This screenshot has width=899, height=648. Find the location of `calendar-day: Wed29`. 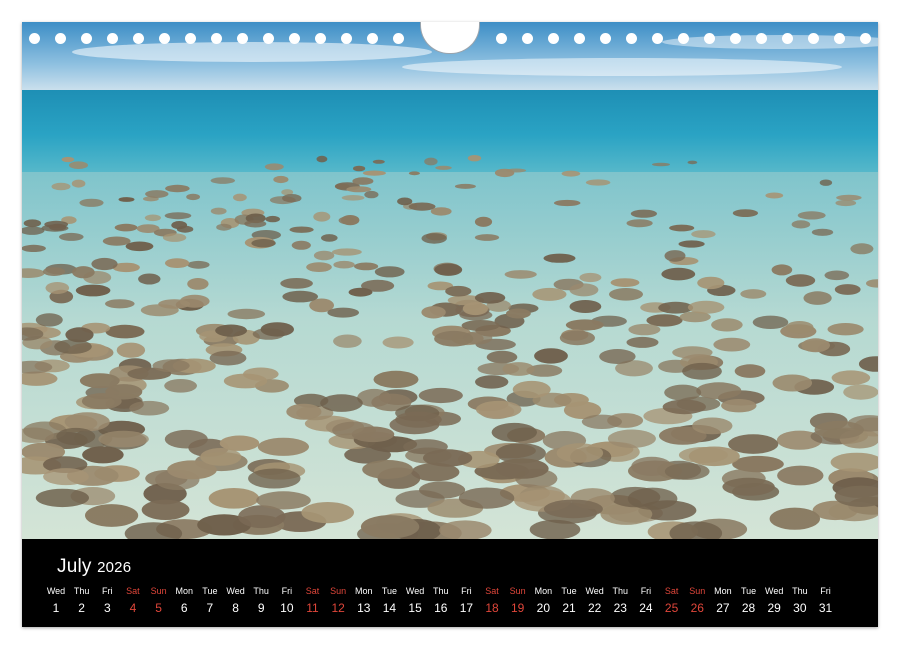

calendar-day: Wed29 is located at coordinates (774, 600).